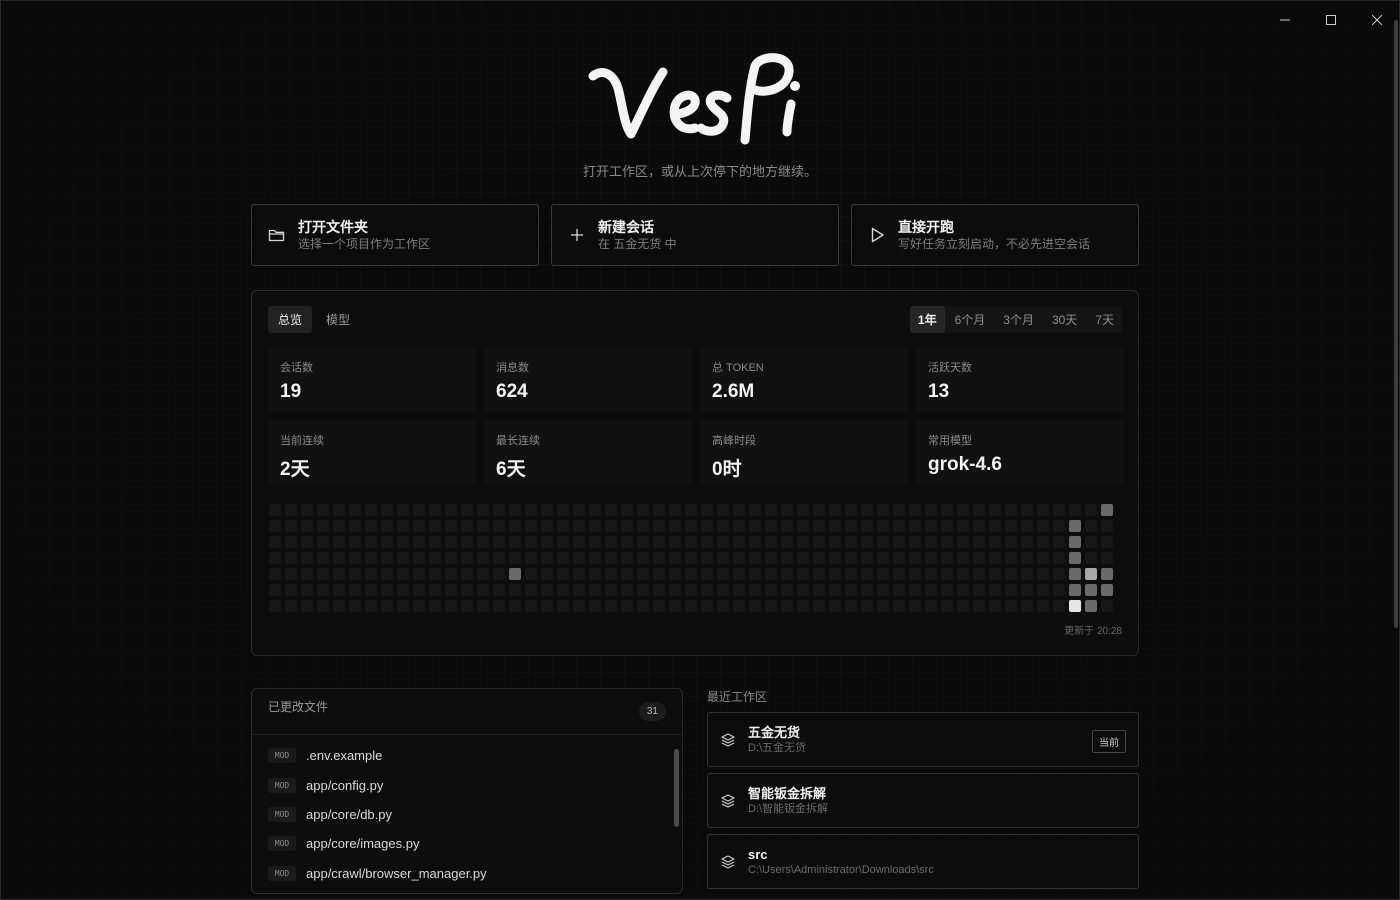 This screenshot has height=900, width=1400. What do you see at coordinates (372, 452) in the screenshot?
I see `stat-current-streak: 当前连续 2天` at bounding box center [372, 452].